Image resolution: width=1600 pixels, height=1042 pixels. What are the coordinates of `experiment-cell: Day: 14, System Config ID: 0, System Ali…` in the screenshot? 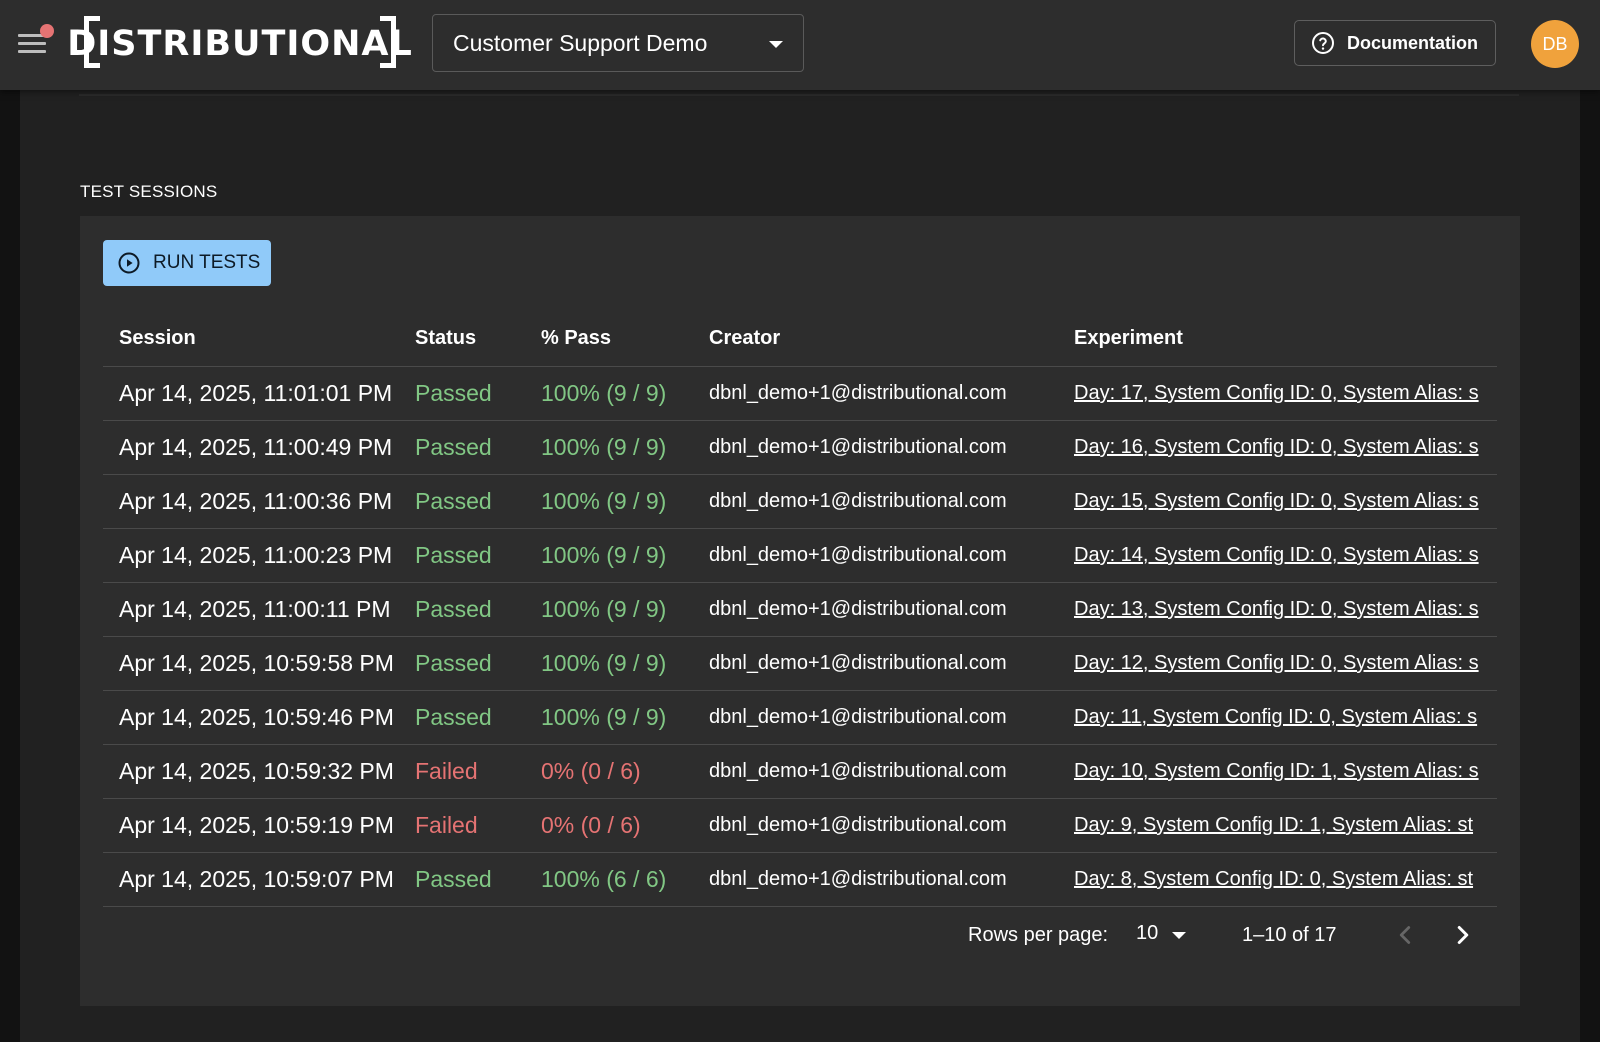 It's located at (1277, 555).